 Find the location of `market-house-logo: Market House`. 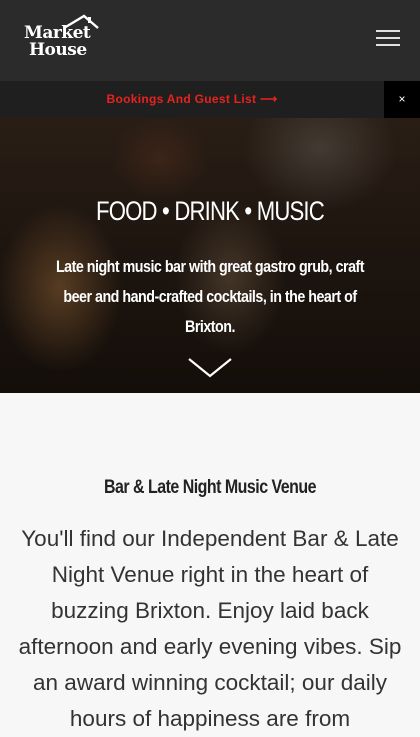

market-house-logo: Market House is located at coordinates (61, 40).